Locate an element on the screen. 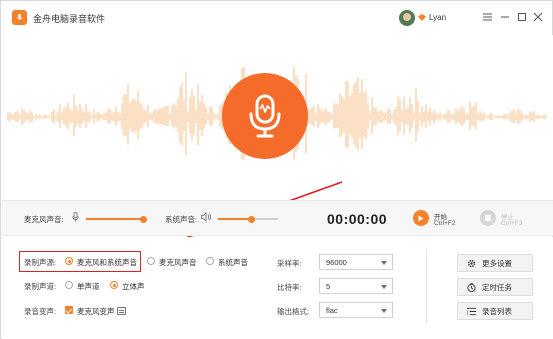  record-source-label: 录制声源: is located at coordinates (40, 262).